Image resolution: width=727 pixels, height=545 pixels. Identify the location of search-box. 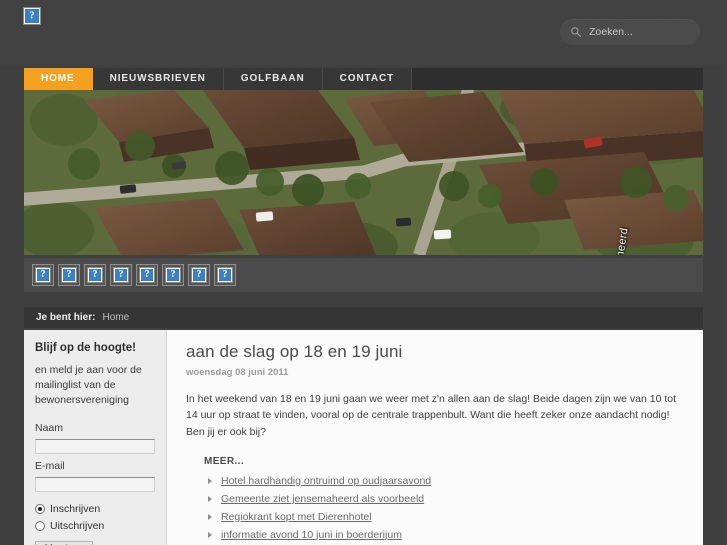
(642, 32).